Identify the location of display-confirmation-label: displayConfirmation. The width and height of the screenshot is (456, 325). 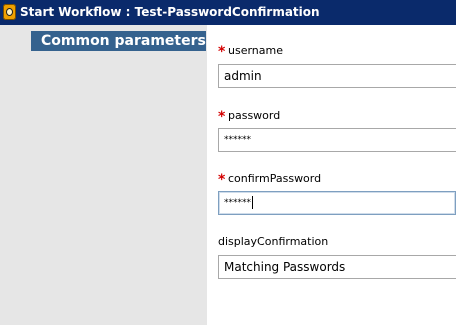
(273, 241).